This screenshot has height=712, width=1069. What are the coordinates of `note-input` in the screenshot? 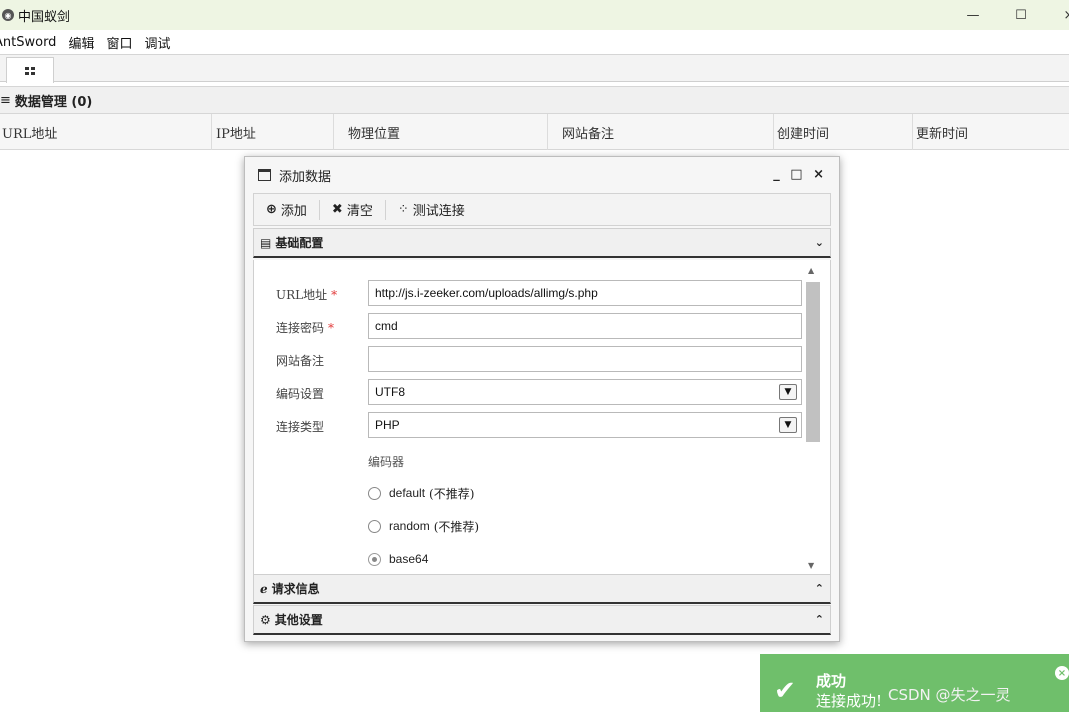 It's located at (585, 359).